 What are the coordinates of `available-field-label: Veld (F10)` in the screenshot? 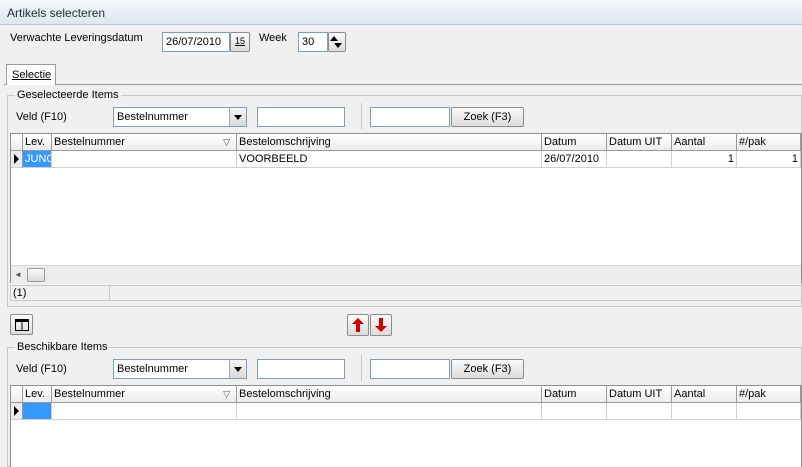 It's located at (41, 369).